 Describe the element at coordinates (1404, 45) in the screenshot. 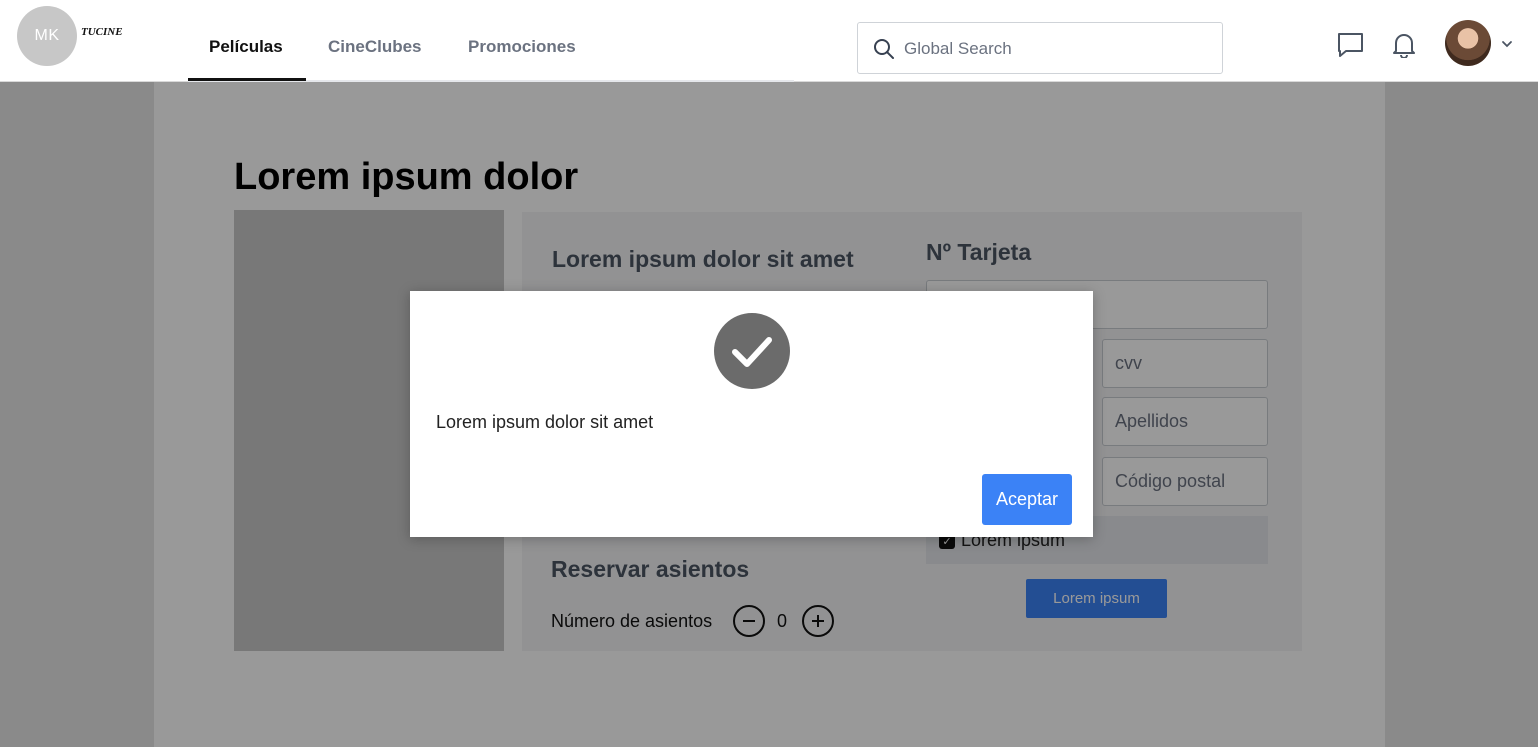

I see `bell-icon` at that location.